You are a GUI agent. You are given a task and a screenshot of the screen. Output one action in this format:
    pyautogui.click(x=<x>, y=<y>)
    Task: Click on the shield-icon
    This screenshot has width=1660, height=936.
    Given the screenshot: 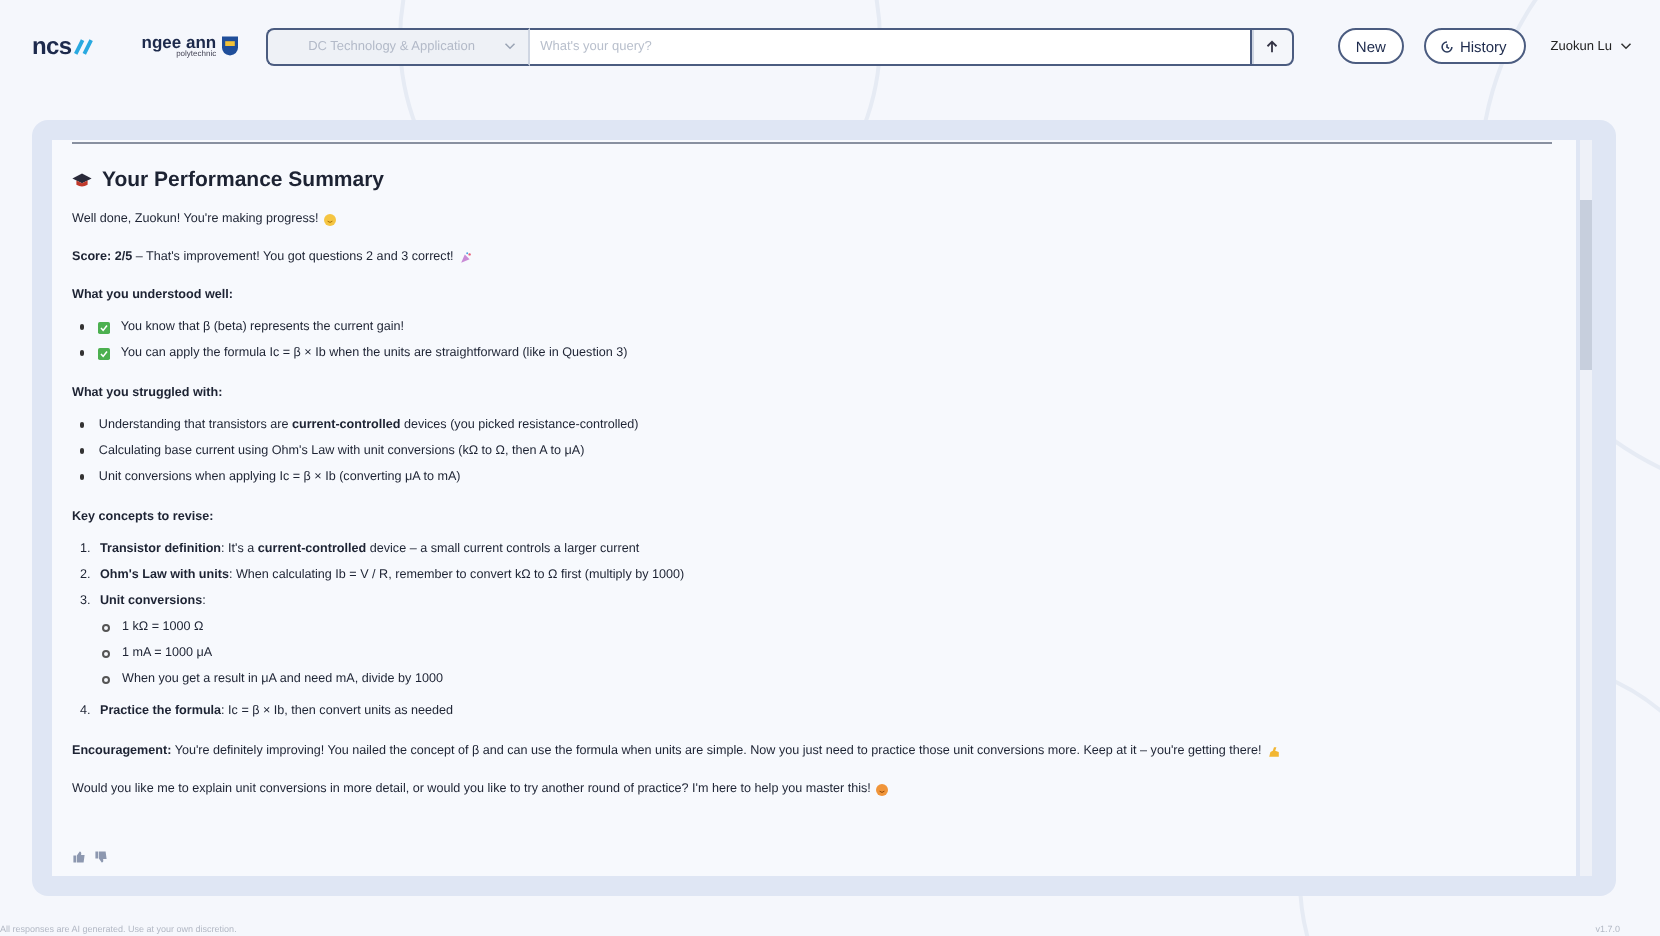 What is the action you would take?
    pyautogui.click(x=230, y=46)
    